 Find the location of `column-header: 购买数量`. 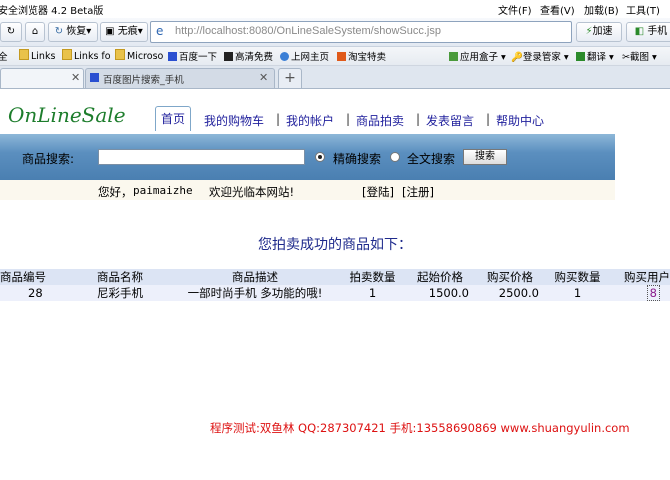

column-header: 购买数量 is located at coordinates (577, 277).